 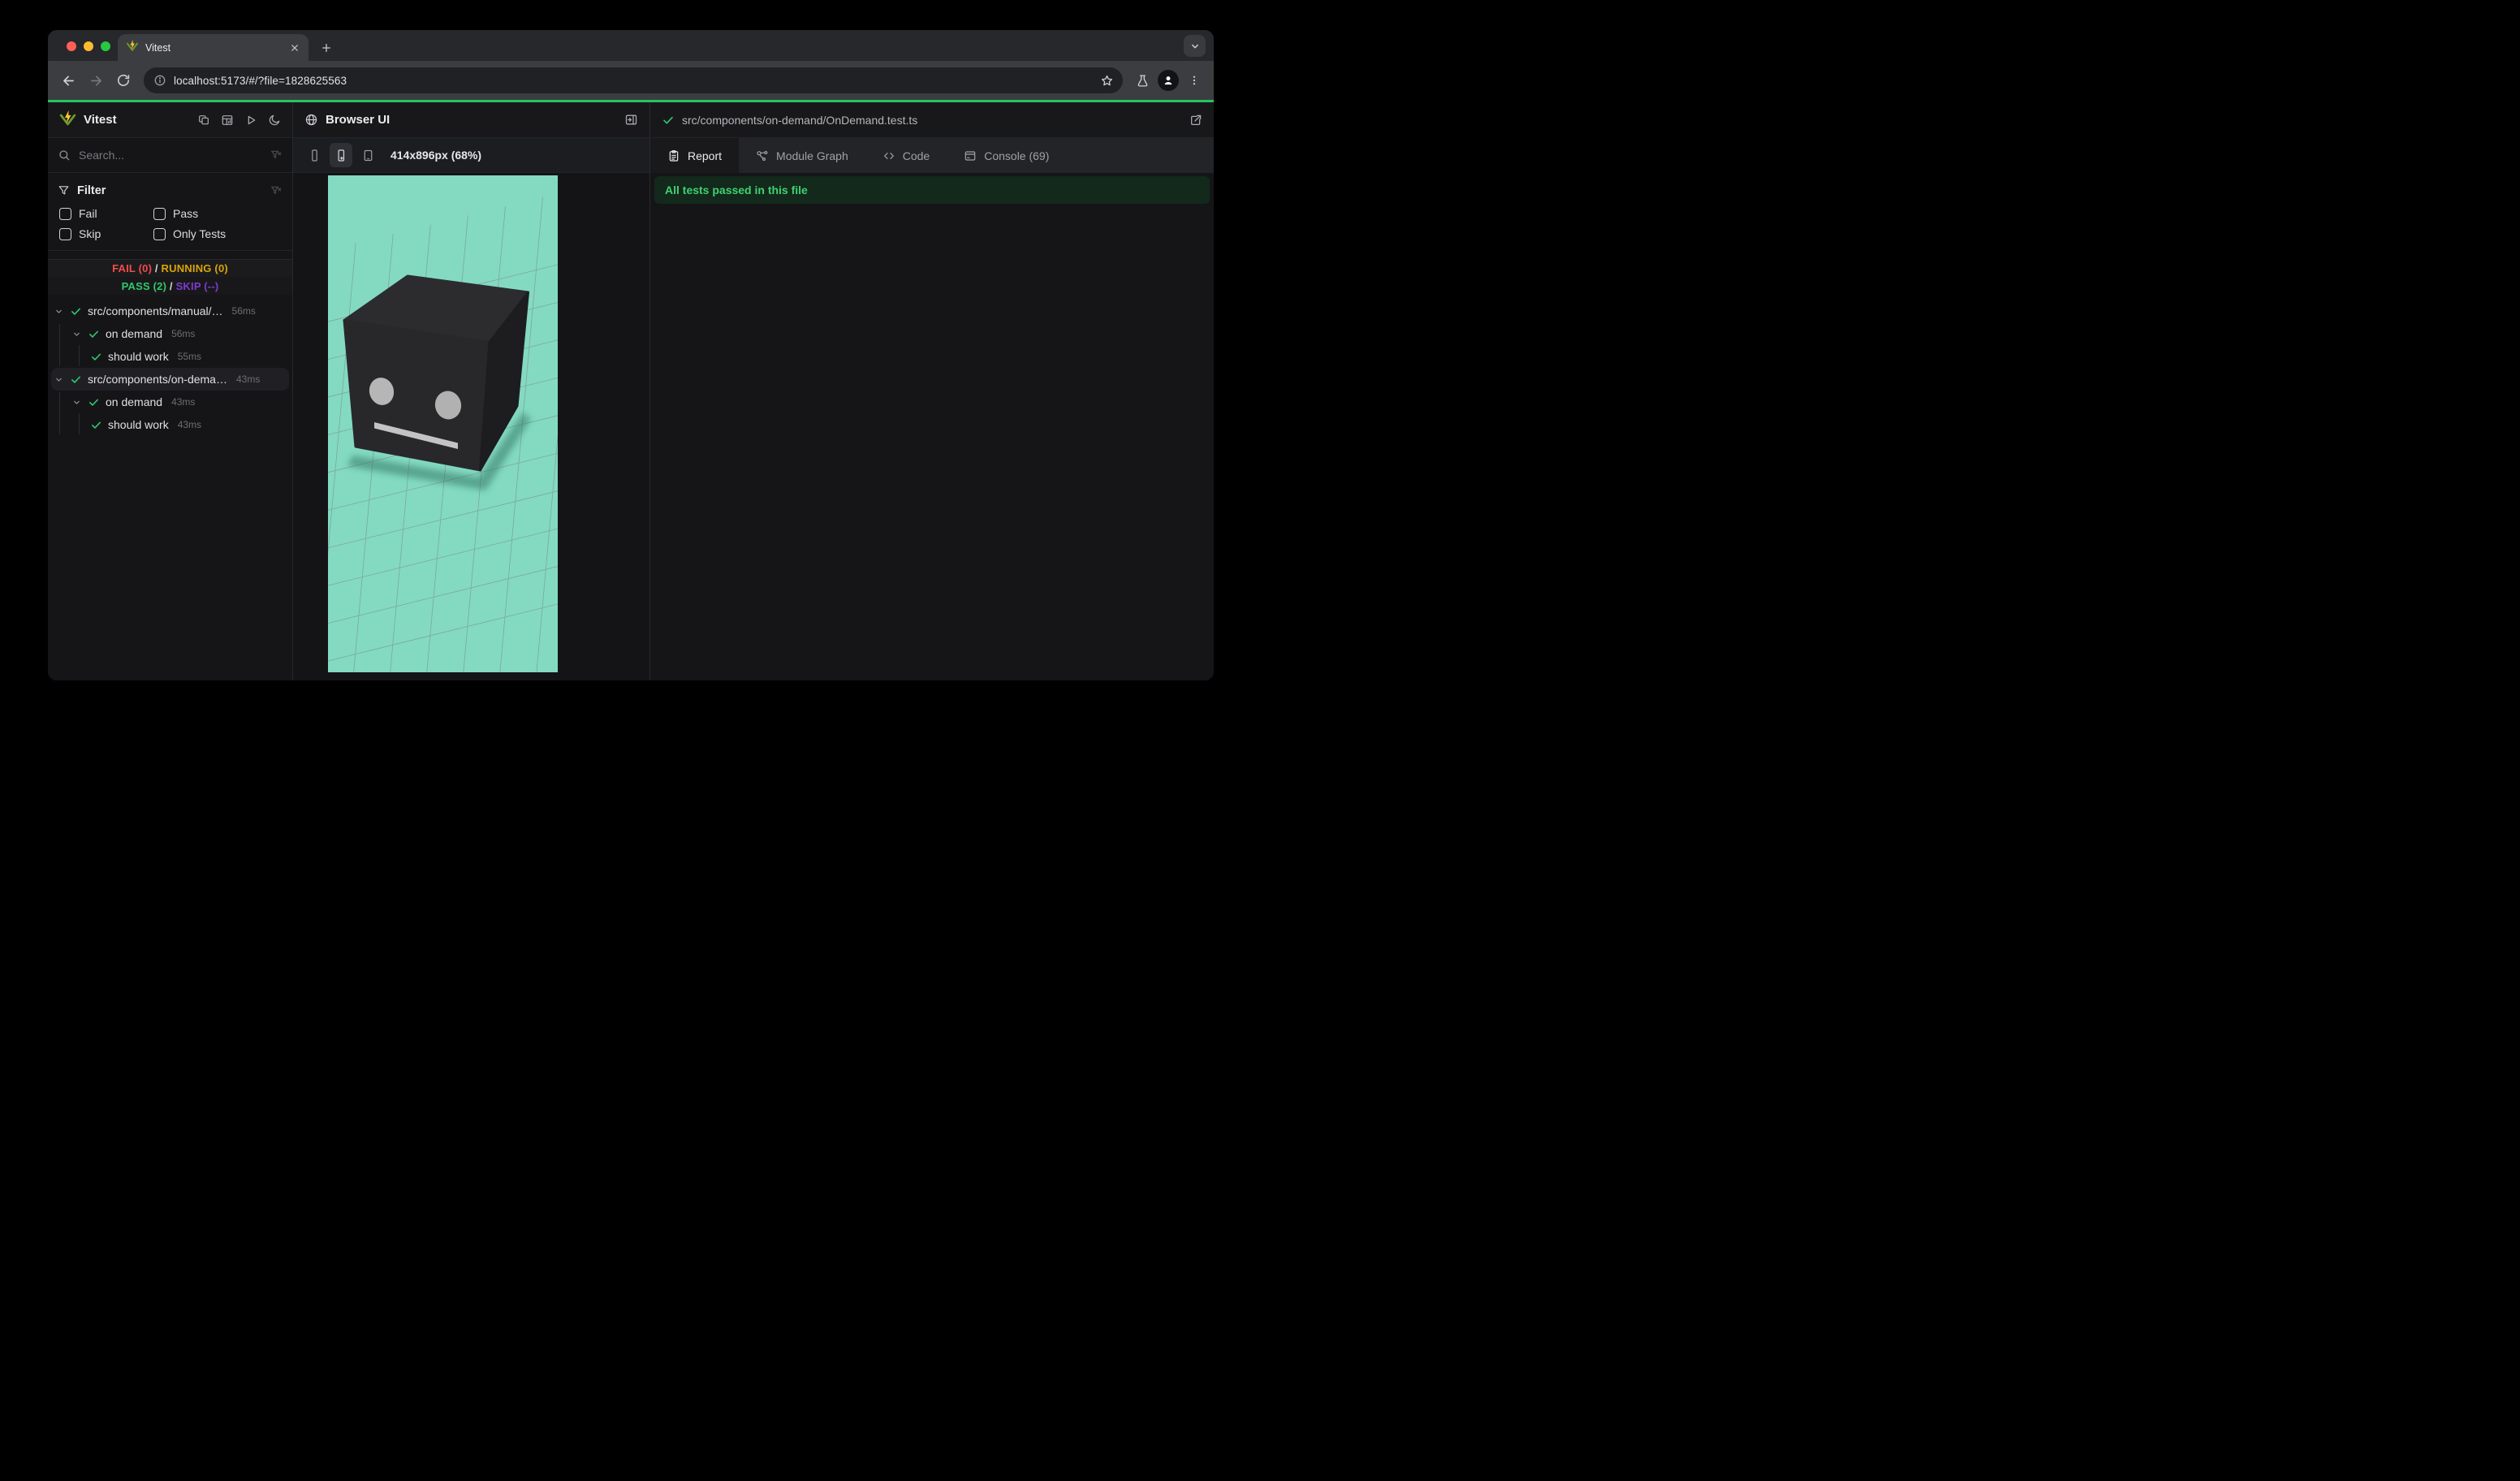 What do you see at coordinates (315, 155) in the screenshot?
I see `device-phone-small-button` at bounding box center [315, 155].